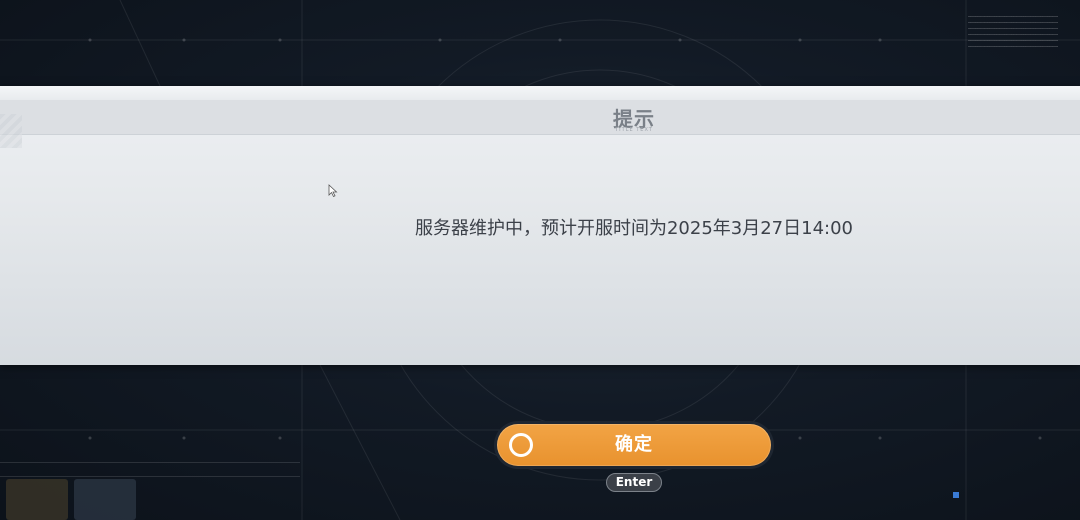  Describe the element at coordinates (11, 131) in the screenshot. I see `dialog-header-stripe` at that location.